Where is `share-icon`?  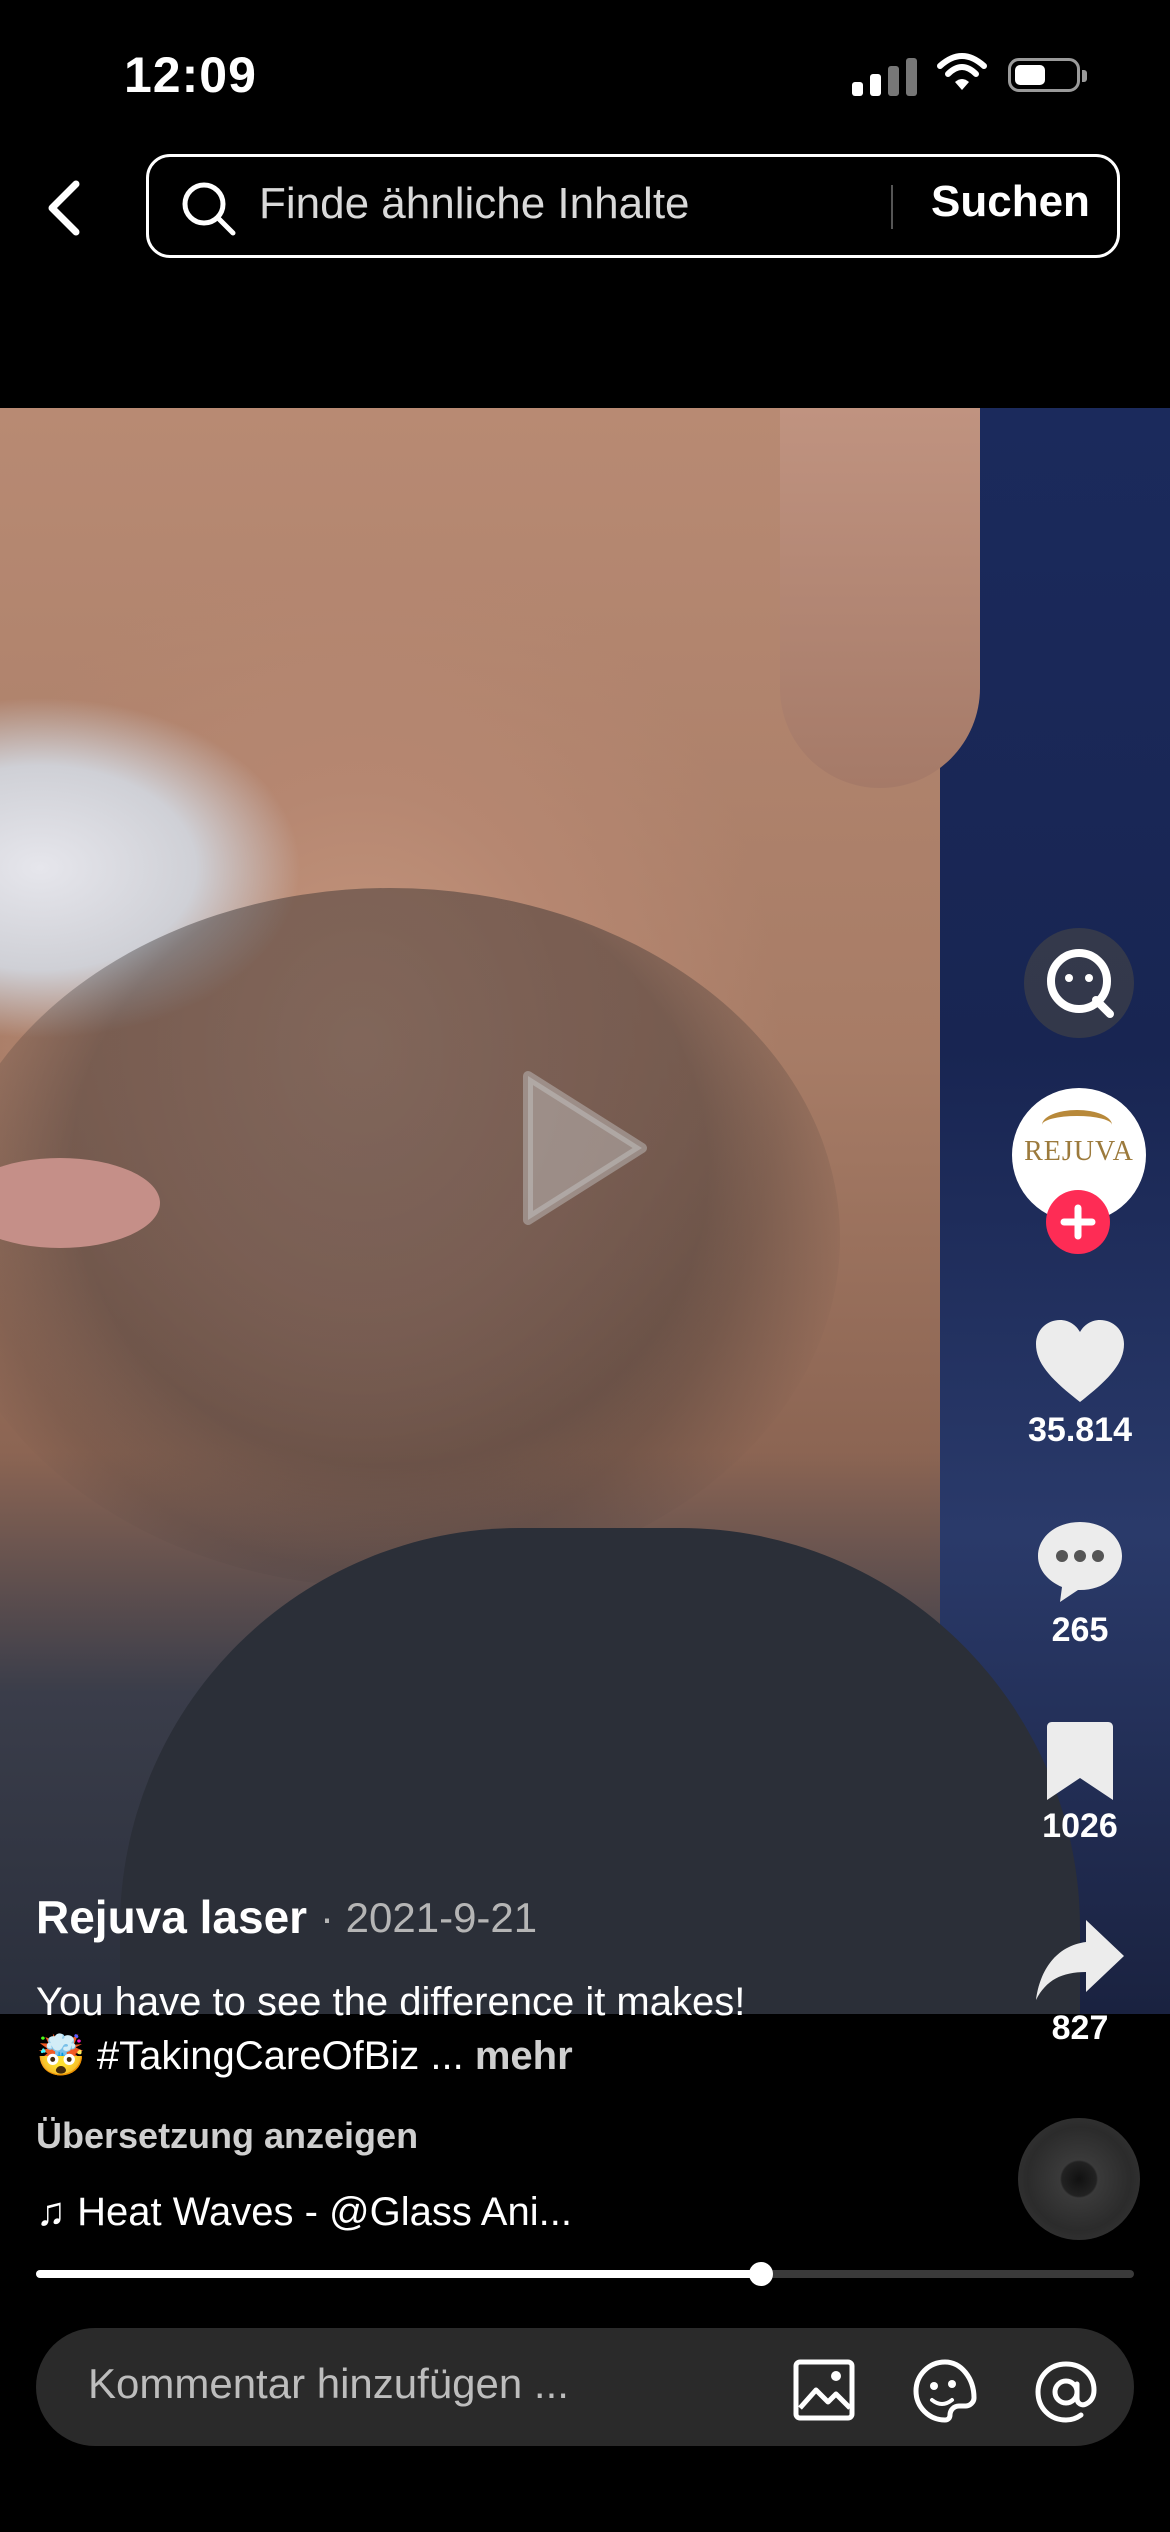 share-icon is located at coordinates (1080, 1960).